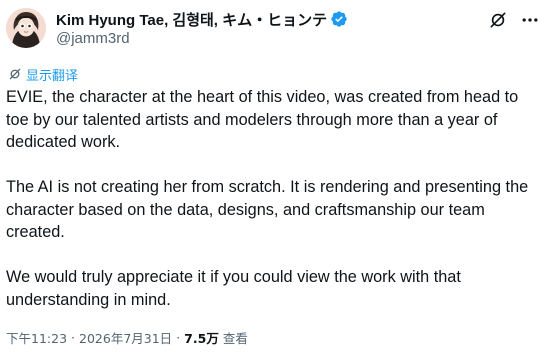  Describe the element at coordinates (498, 20) in the screenshot. I see `grok-icon` at that location.